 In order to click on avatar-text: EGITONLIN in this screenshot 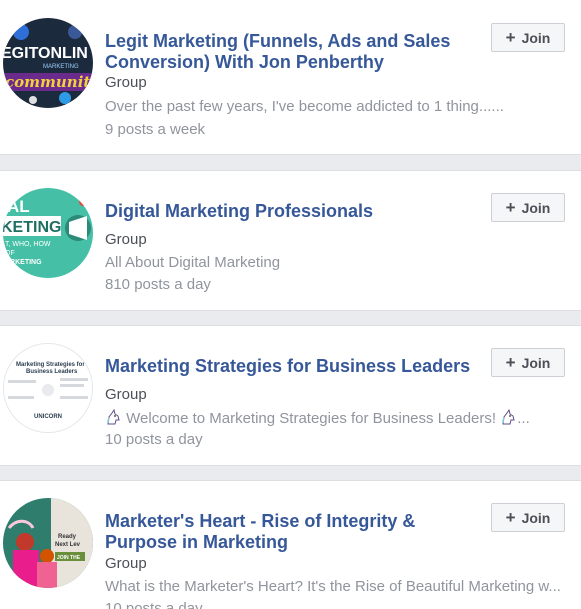, I will do `click(45, 53)`.